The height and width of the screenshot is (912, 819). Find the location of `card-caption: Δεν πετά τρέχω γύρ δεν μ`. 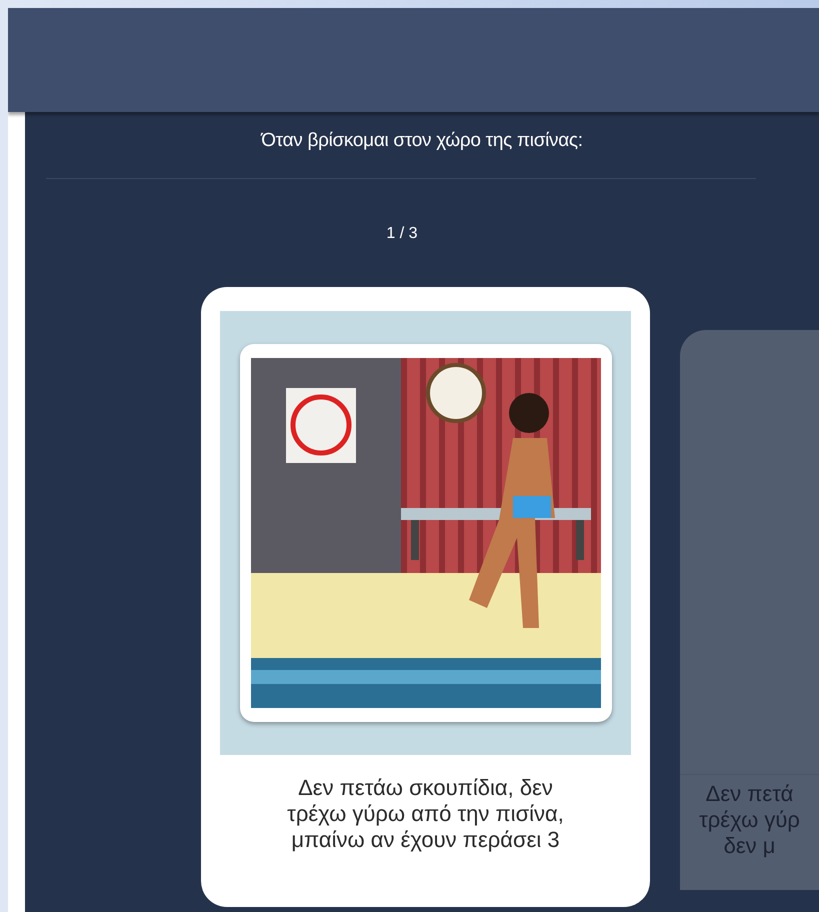

card-caption: Δεν πετά τρέχω γύρ δεν μ is located at coordinates (749, 816).